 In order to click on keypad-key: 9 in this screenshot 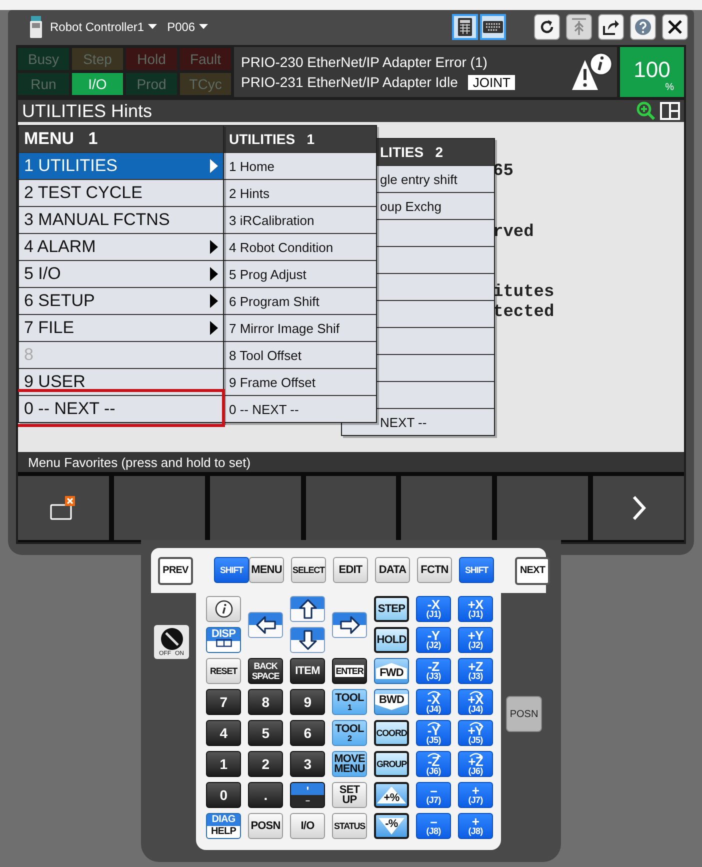, I will do `click(307, 702)`.